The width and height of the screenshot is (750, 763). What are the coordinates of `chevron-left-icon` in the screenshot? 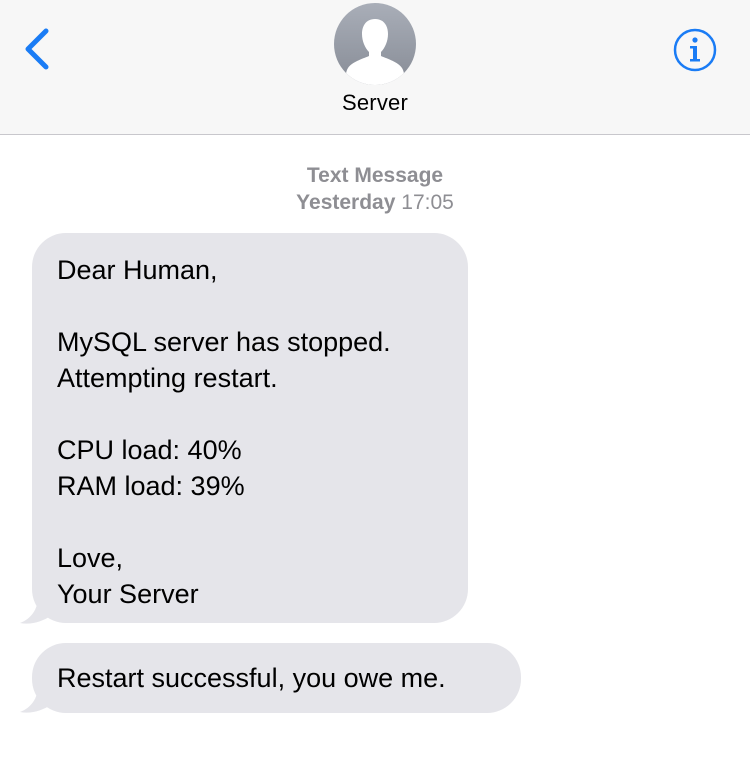 It's located at (37, 49).